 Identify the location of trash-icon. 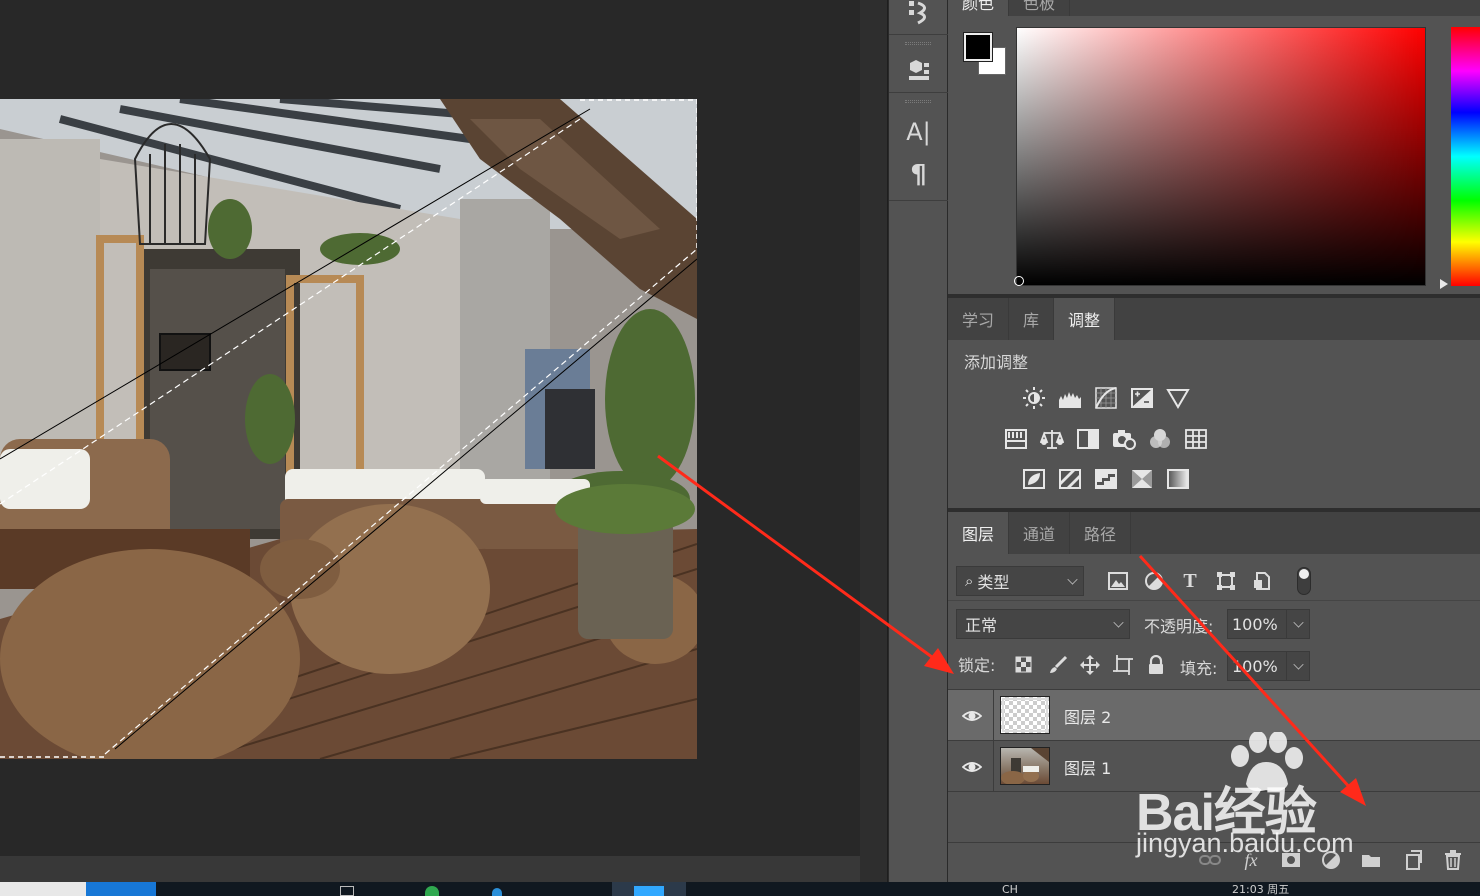
(1453, 860).